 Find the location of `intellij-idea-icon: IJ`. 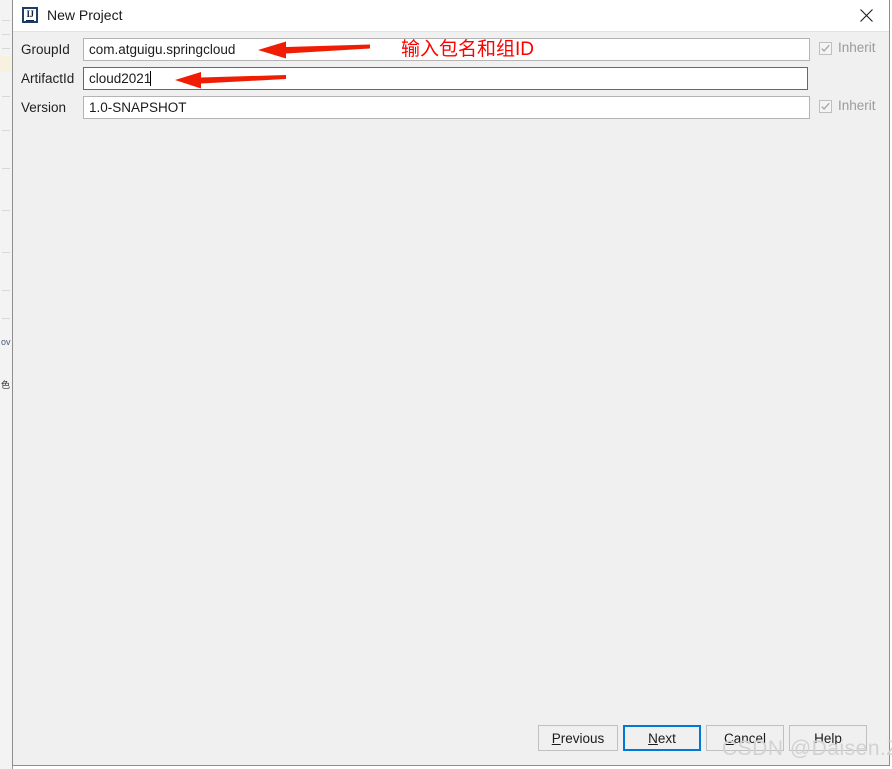

intellij-idea-icon: IJ is located at coordinates (30, 15).